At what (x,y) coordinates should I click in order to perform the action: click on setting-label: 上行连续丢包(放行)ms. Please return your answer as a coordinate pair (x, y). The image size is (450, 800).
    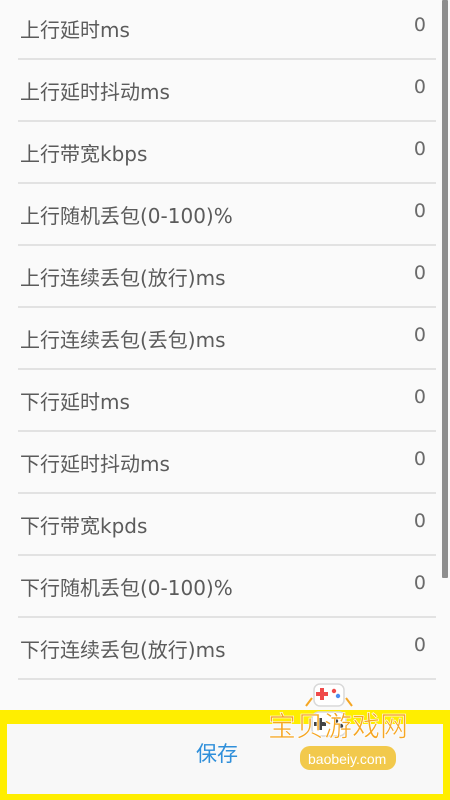
    Looking at the image, I should click on (123, 278).